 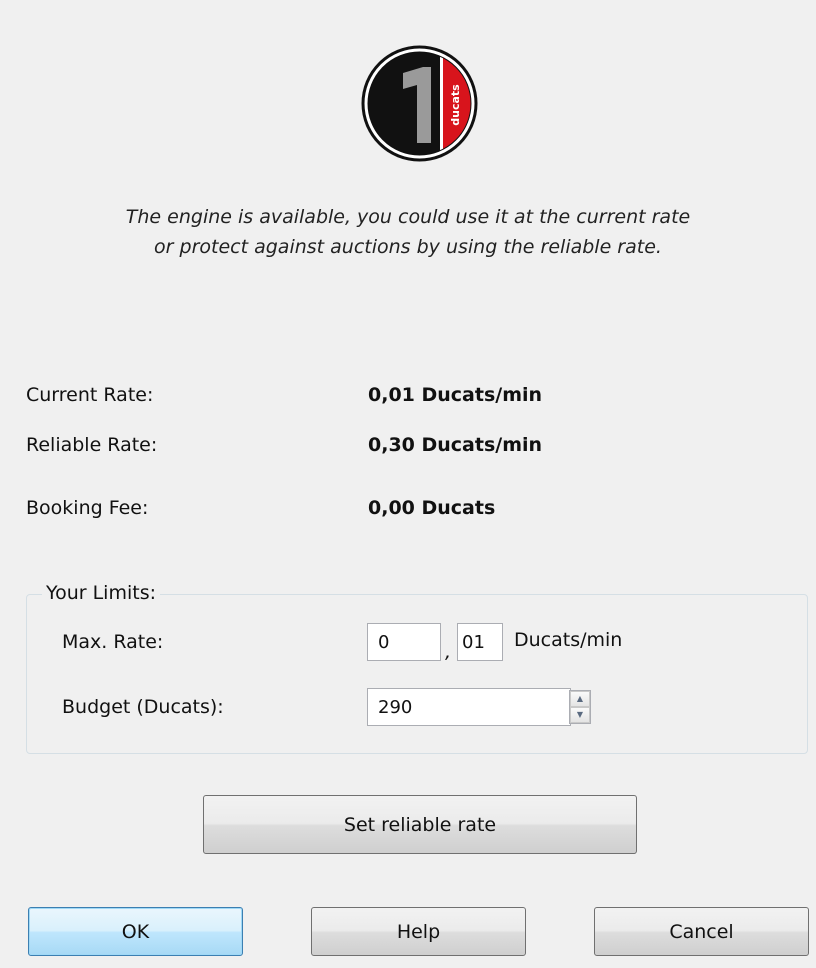 What do you see at coordinates (469, 707) in the screenshot?
I see `budget-input` at bounding box center [469, 707].